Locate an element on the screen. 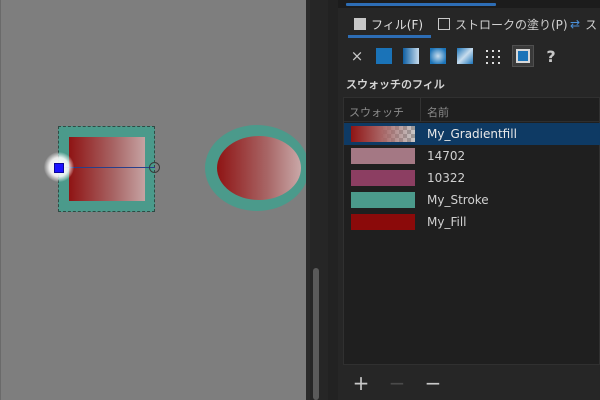 Image resolution: width=600 pixels, height=400 pixels. tab-stroke-paint: ストロークの塗り(P) is located at coordinates (503, 24).